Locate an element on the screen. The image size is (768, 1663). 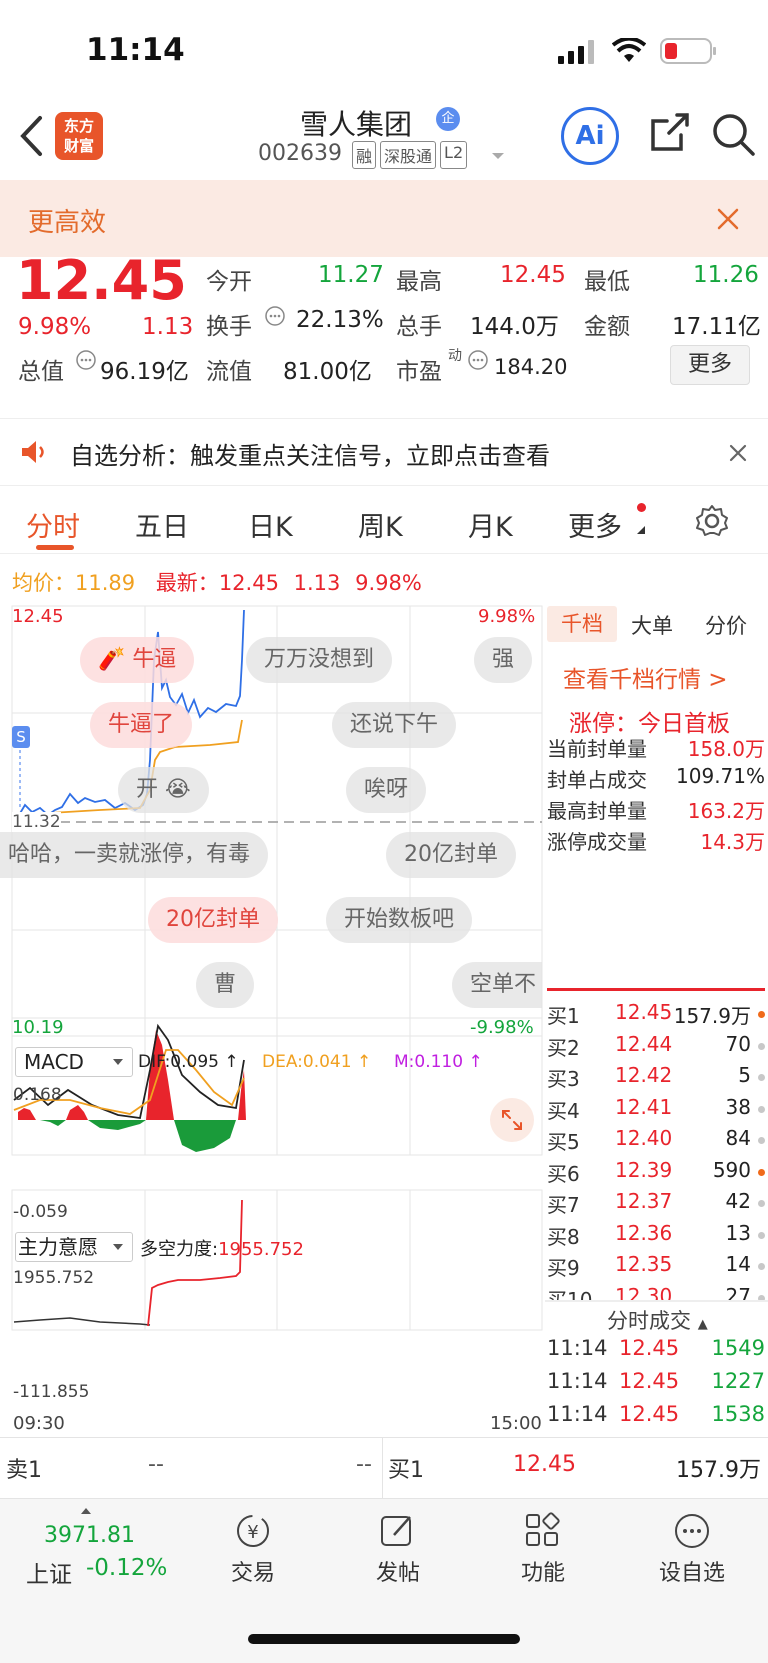
bid-row: 买1 12.45 157.9万 is located at coordinates (656, 1015).